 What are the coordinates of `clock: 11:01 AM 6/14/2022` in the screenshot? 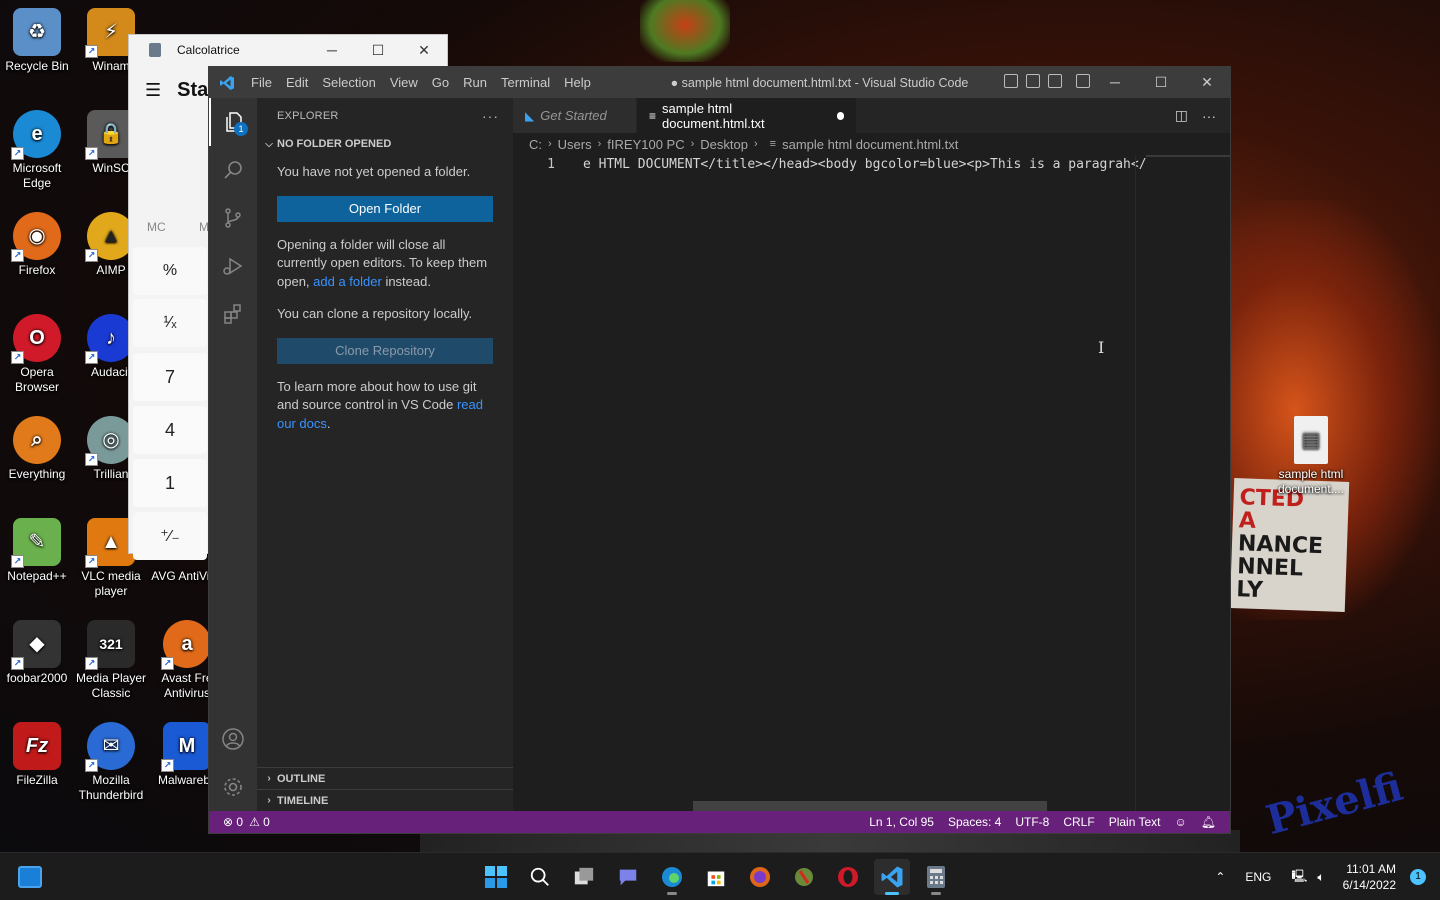 It's located at (1369, 877).